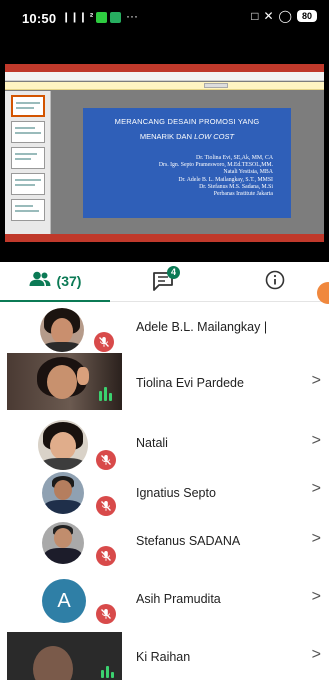  I want to click on window-title-bar, so click(164, 68).